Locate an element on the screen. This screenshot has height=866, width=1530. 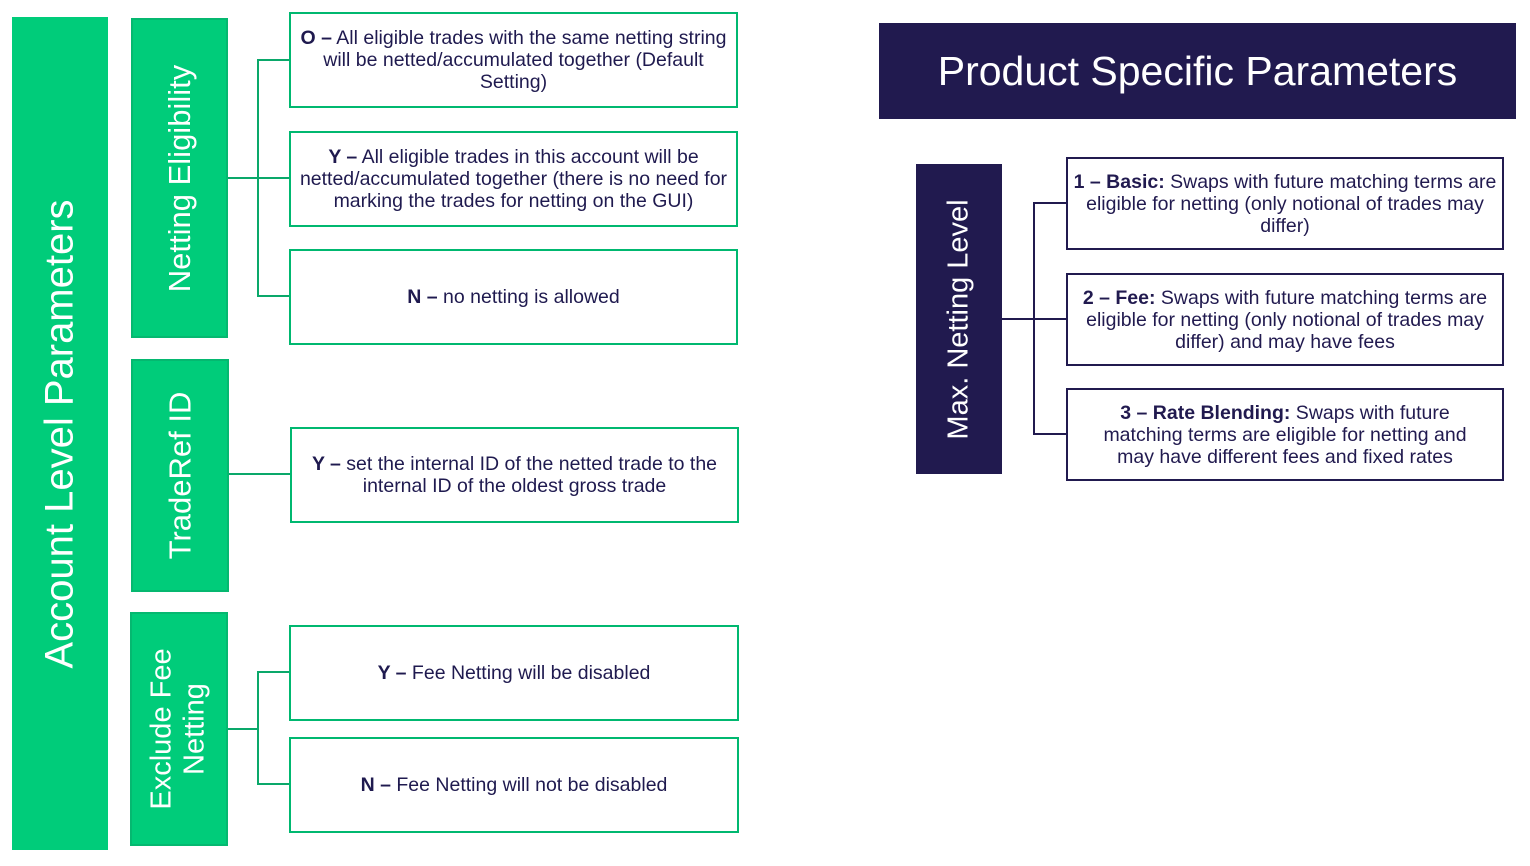
product-specific-parameters-title: Product Specific Parameters is located at coordinates (1197, 70).